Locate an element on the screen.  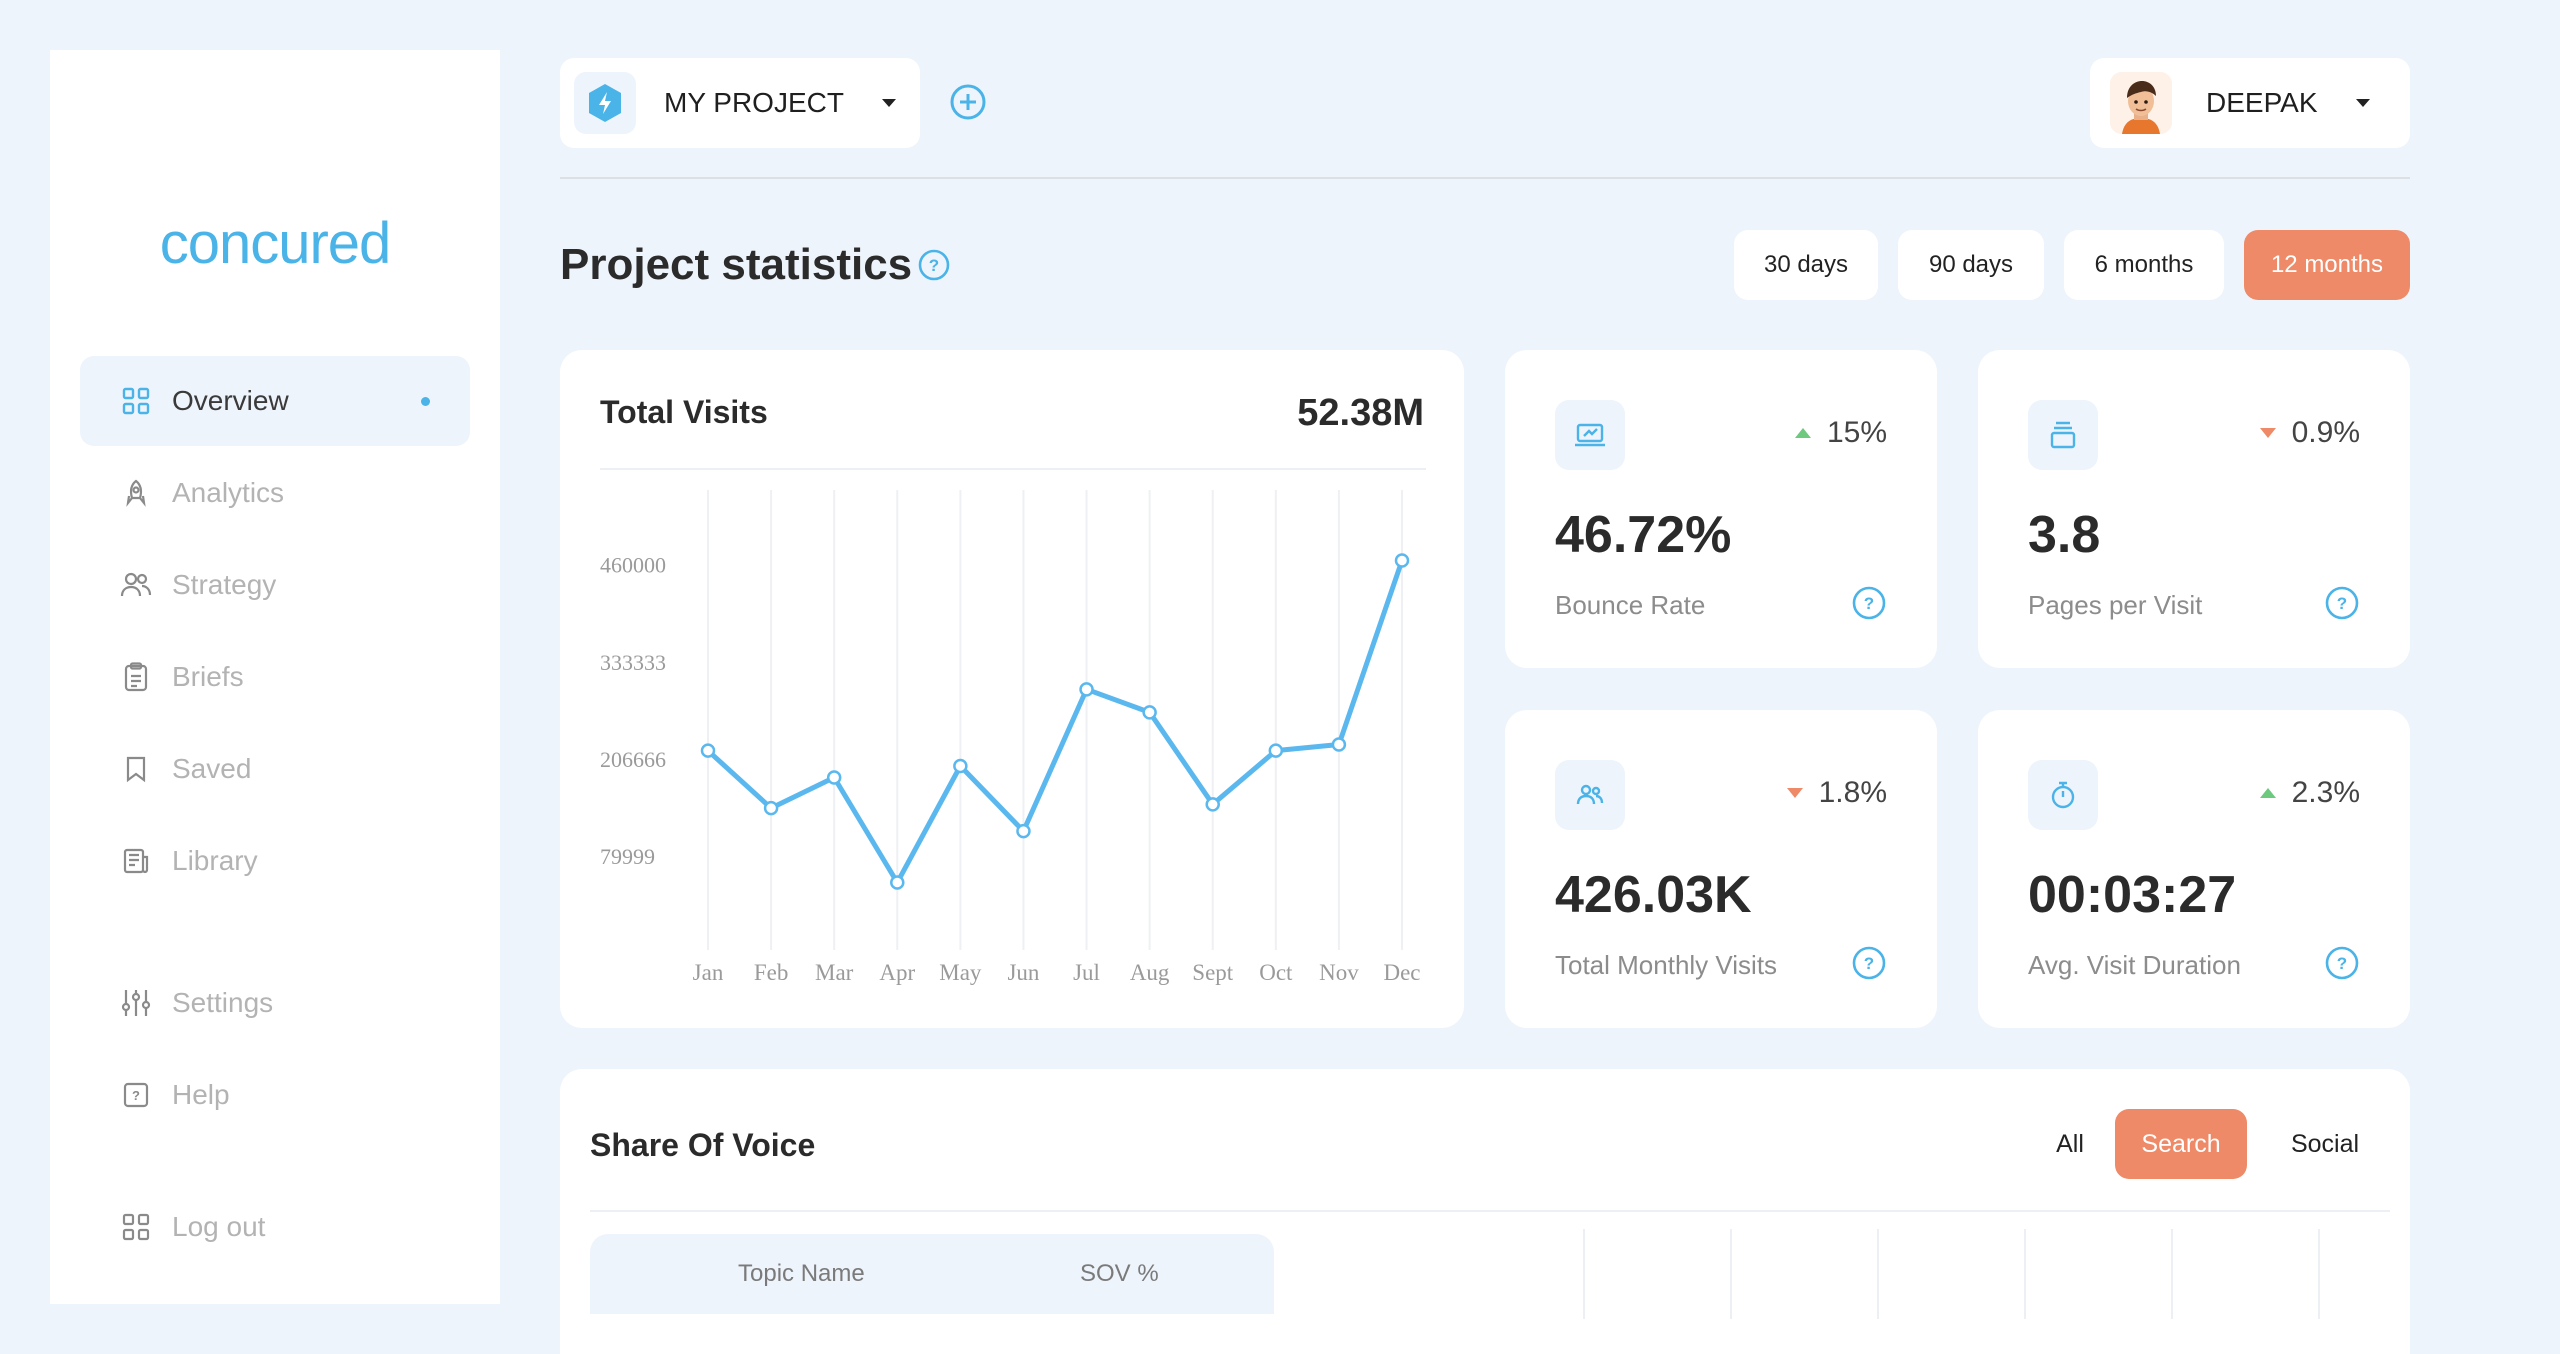
laptop-chart-icon is located at coordinates (1590, 435).